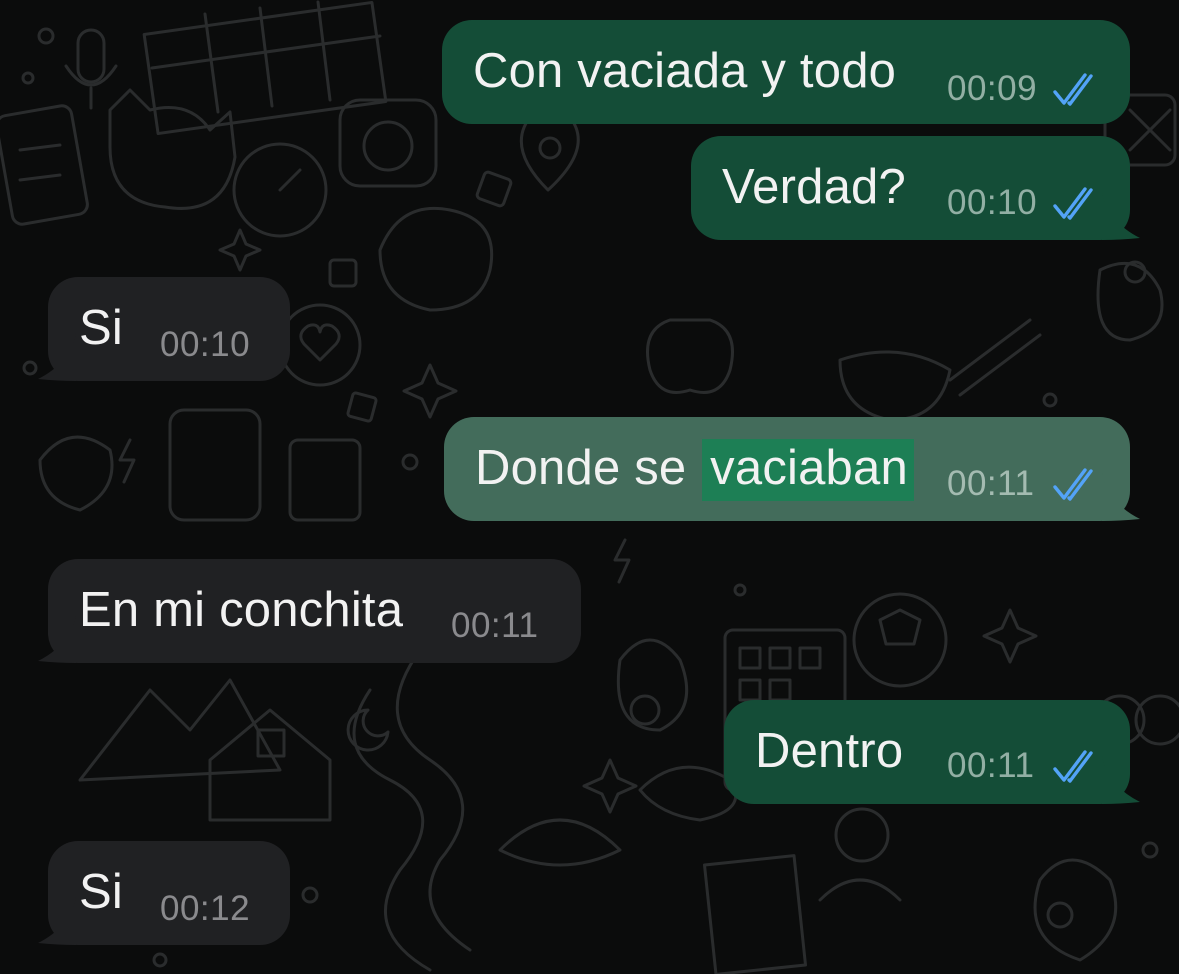  What do you see at coordinates (829, 751) in the screenshot?
I see `message-text: Dentro` at bounding box center [829, 751].